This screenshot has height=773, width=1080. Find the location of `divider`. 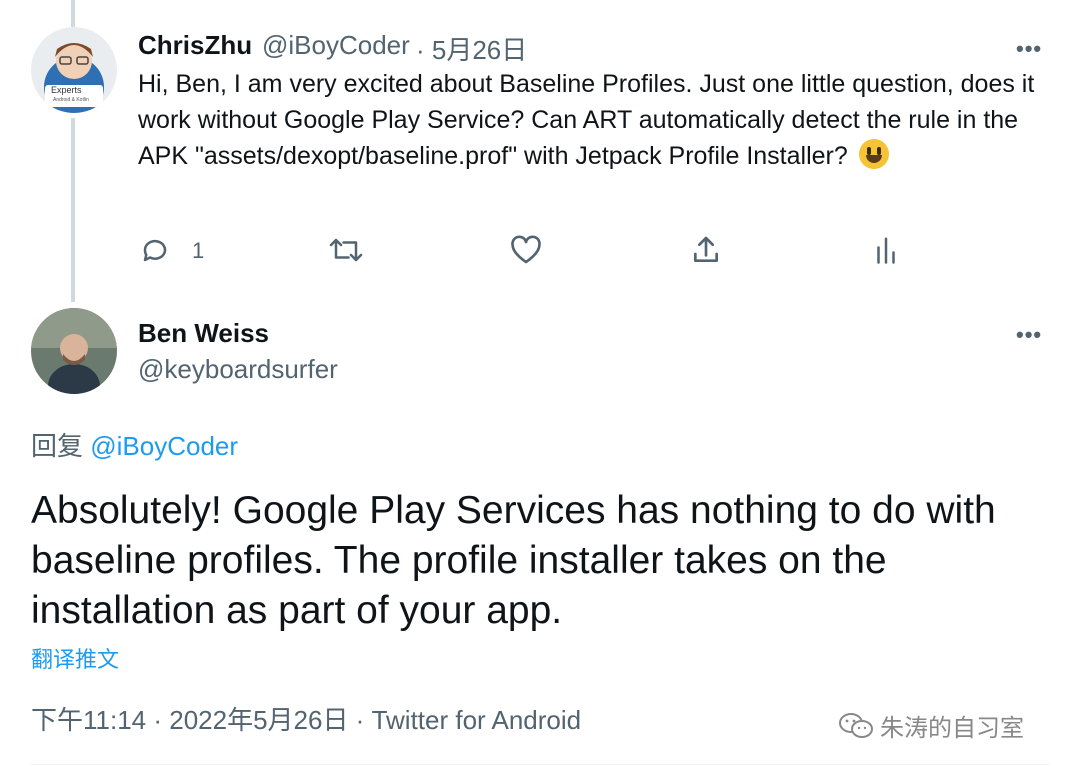

divider is located at coordinates (540, 764).